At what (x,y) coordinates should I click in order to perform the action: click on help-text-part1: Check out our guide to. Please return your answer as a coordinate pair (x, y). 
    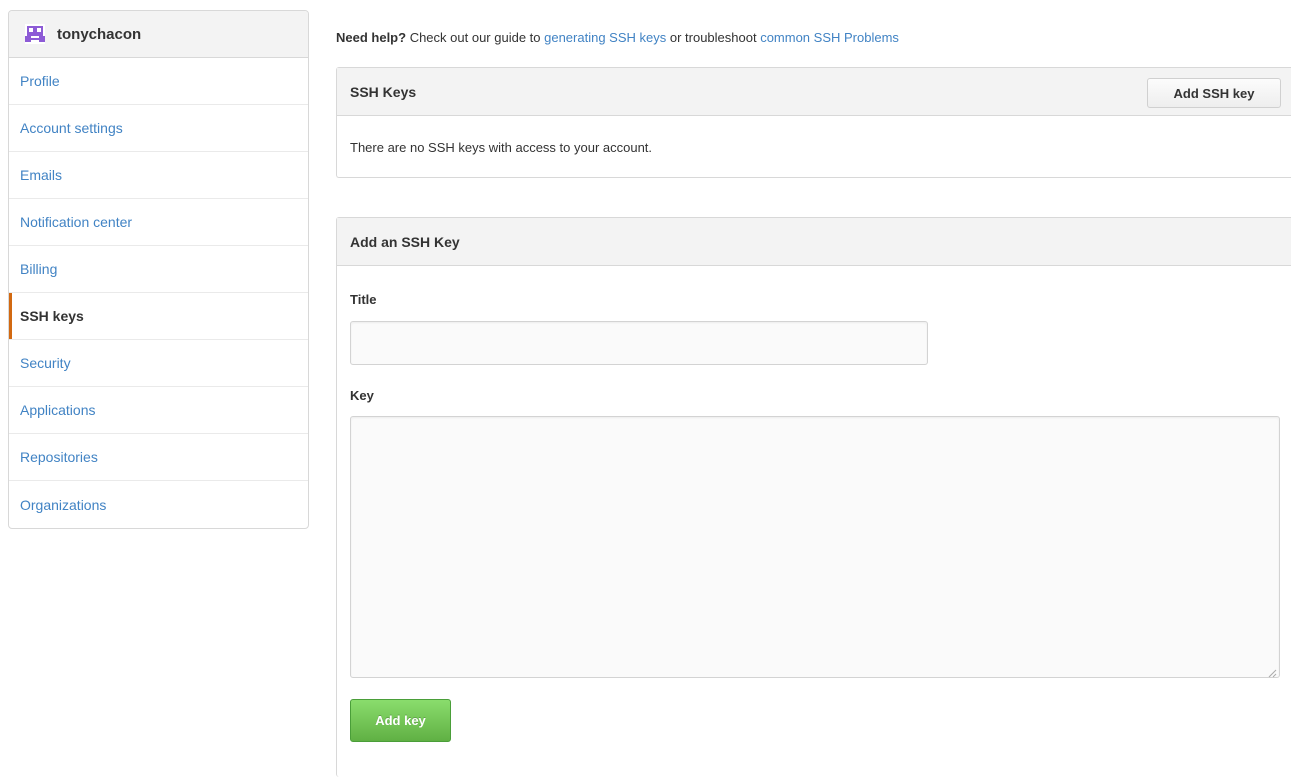
    Looking at the image, I should click on (475, 37).